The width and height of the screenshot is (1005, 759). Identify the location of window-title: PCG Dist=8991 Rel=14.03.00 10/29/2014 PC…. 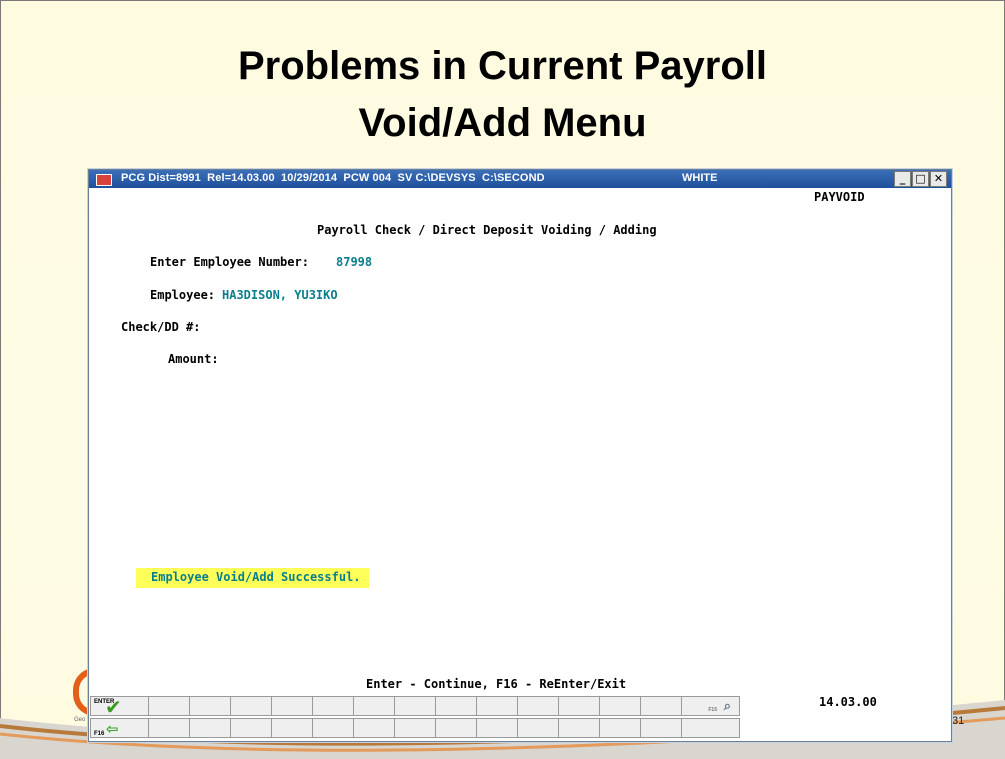
(333, 178).